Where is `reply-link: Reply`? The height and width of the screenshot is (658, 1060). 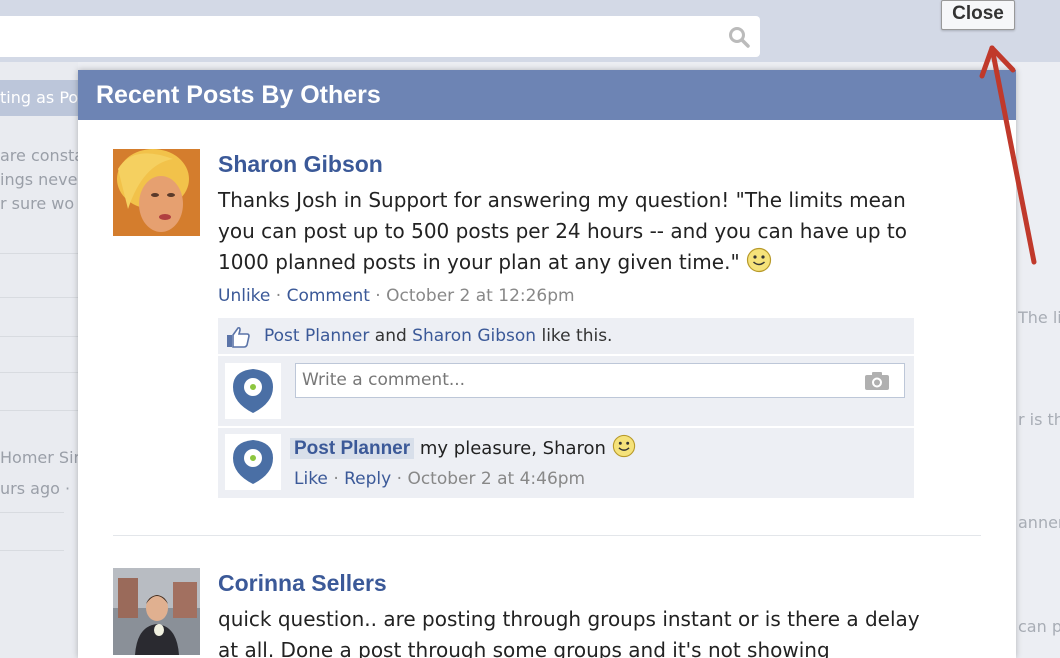
reply-link: Reply is located at coordinates (367, 479).